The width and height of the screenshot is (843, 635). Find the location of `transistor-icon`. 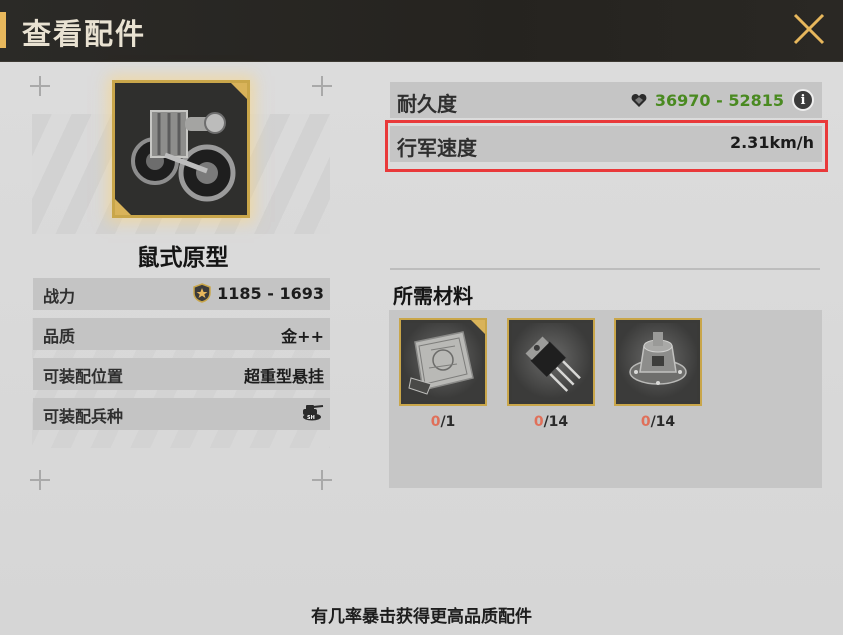

transistor-icon is located at coordinates (553, 364).